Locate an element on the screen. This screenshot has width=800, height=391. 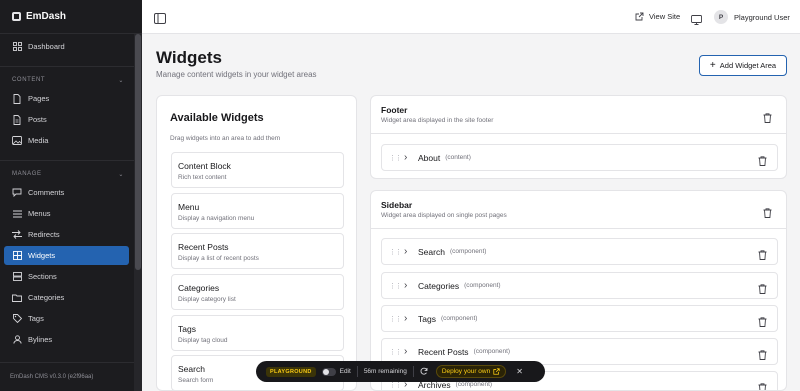
widget-row-name: Recent Posts is located at coordinates (443, 351).